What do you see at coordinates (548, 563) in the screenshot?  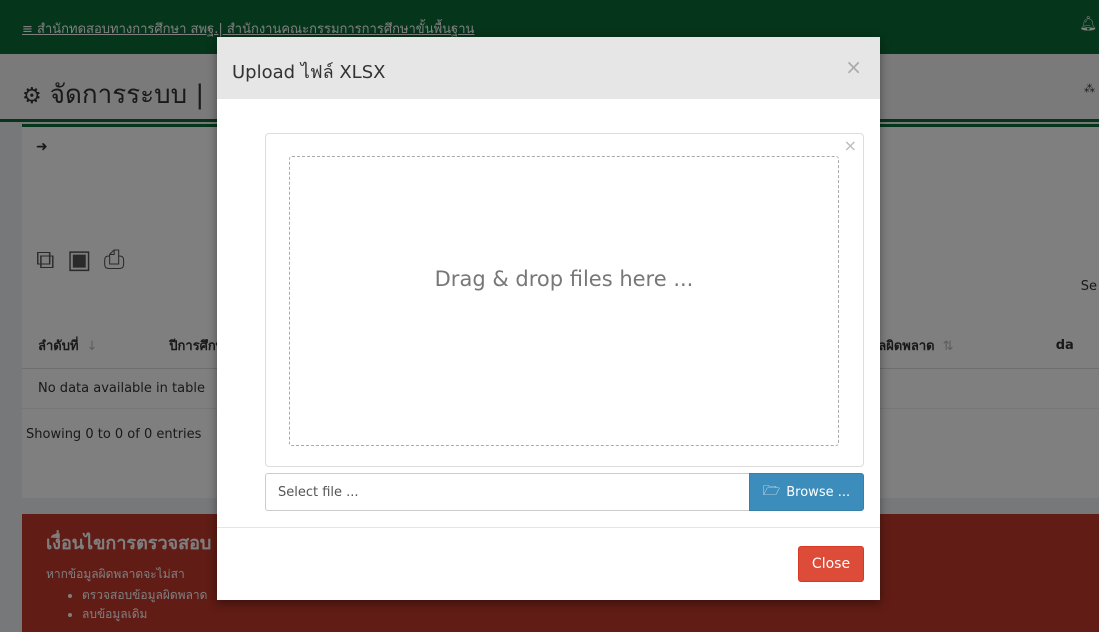 I see `modal-footer: Close` at bounding box center [548, 563].